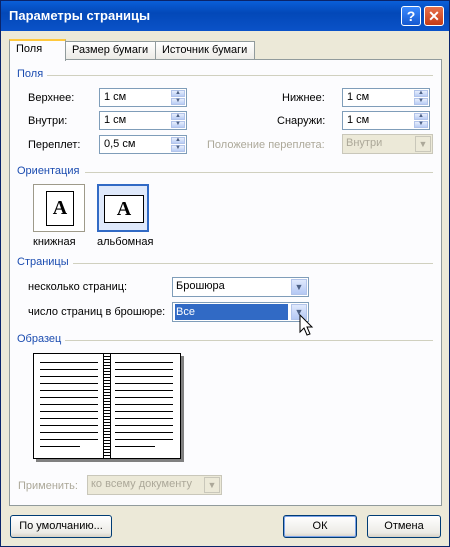  What do you see at coordinates (48, 486) in the screenshot?
I see `apply-to-label: Применить:` at bounding box center [48, 486].